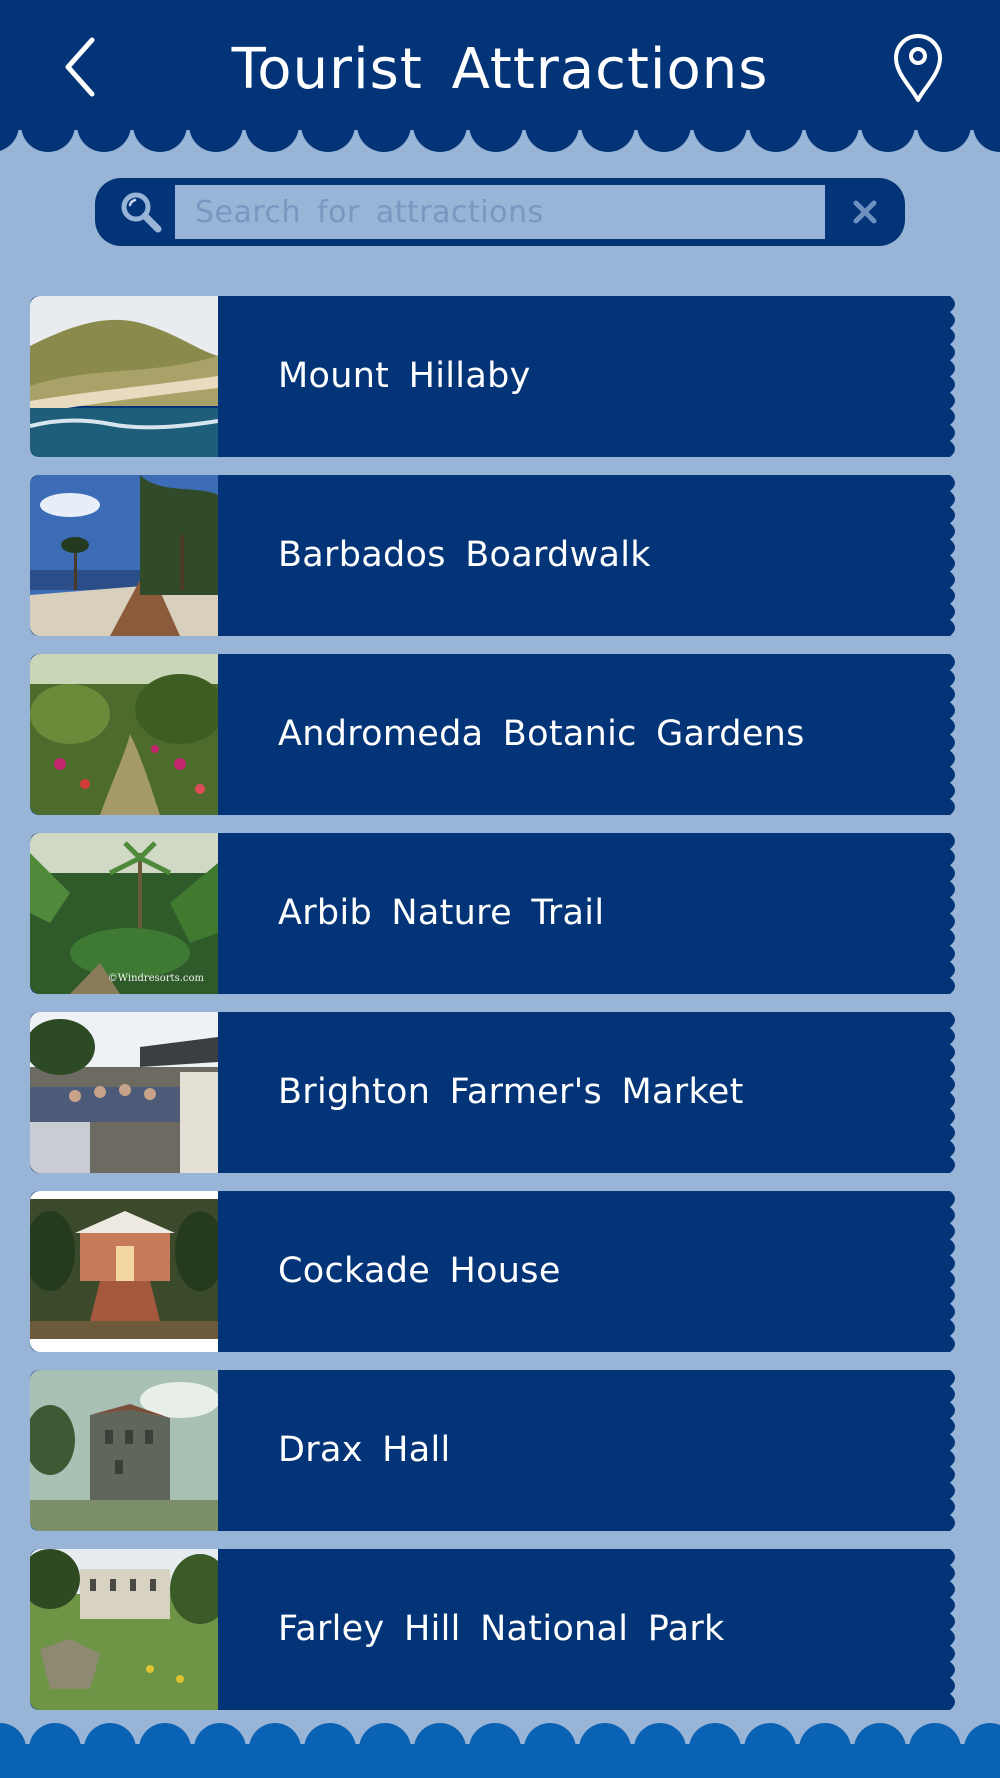 The height and width of the screenshot is (1778, 1000). I want to click on attraction-item-brighton-farmers-market: Brighton Farmer's Market, so click(494, 1092).